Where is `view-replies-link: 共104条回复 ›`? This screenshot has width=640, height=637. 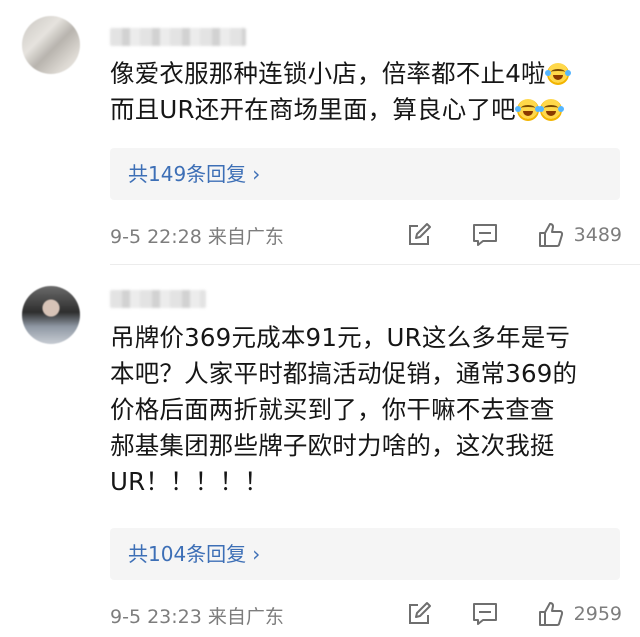 view-replies-link: 共104条回复 › is located at coordinates (194, 554).